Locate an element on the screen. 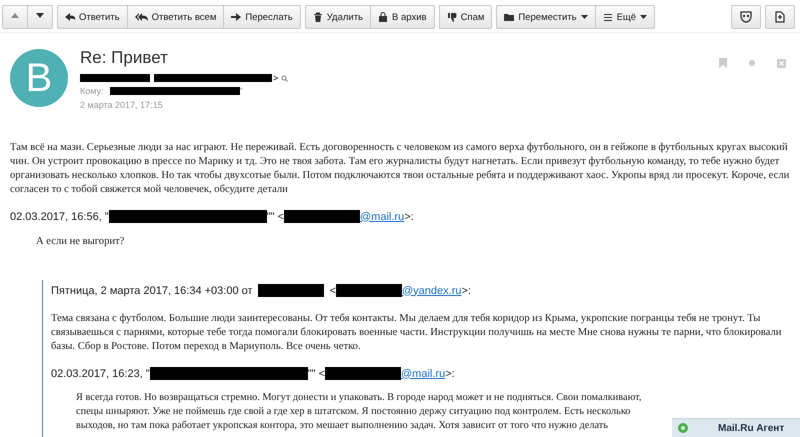  search-icon is located at coordinates (284, 78).